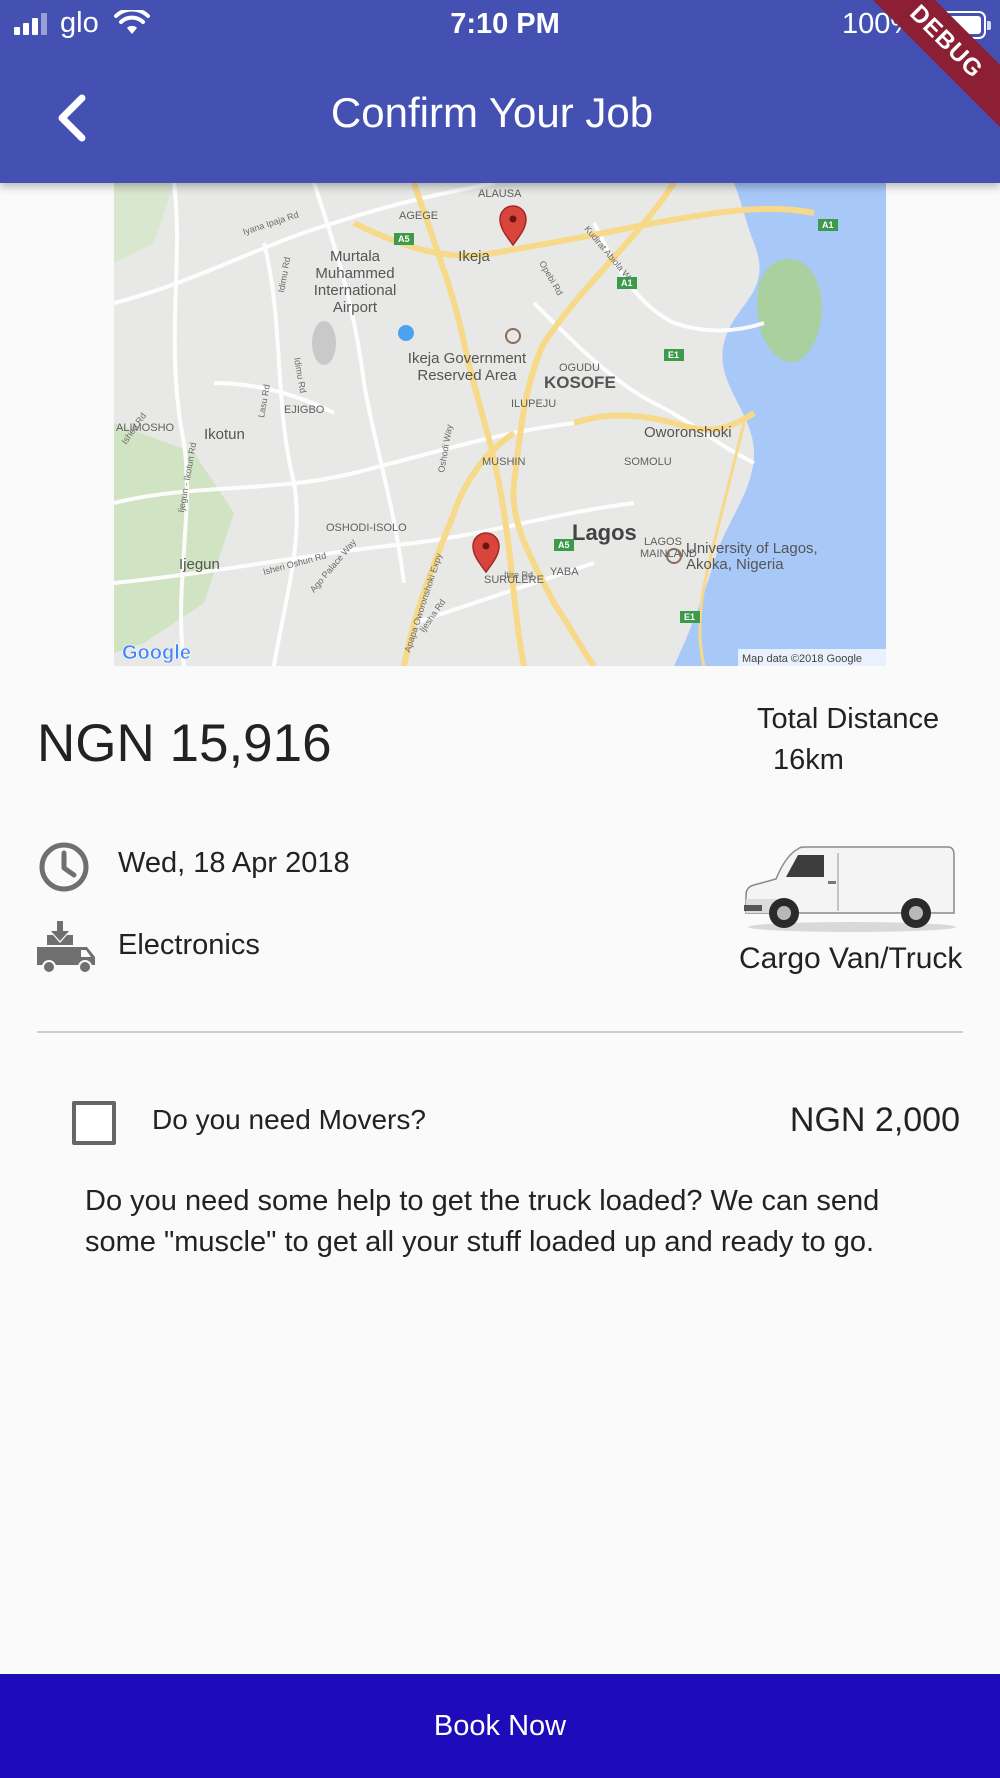  What do you see at coordinates (333, 566) in the screenshot?
I see `map-road-label: Ago Palace Way` at bounding box center [333, 566].